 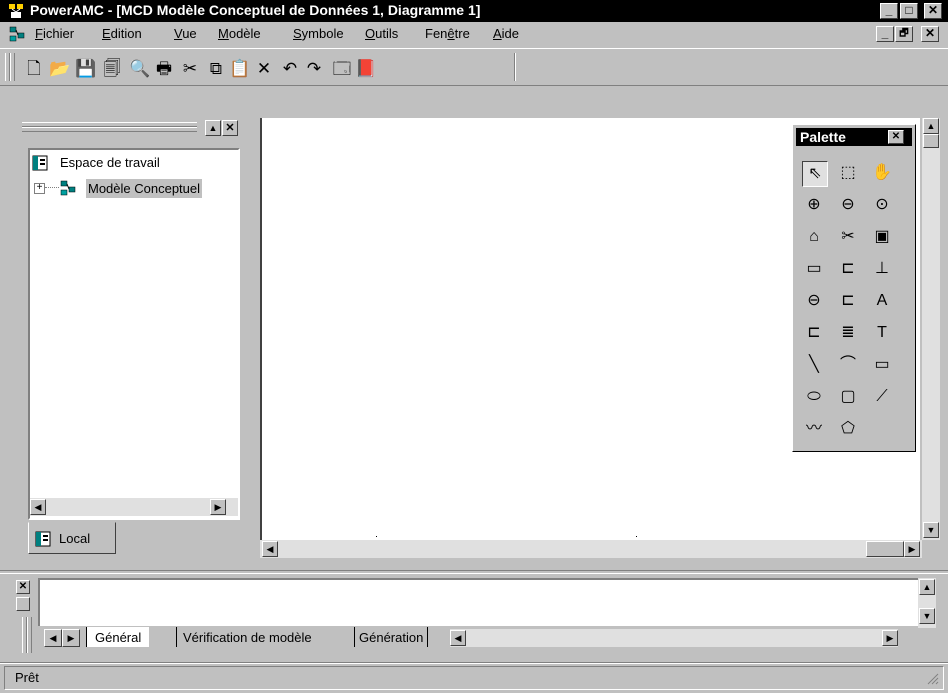 I want to click on model-icon, so click(x=68, y=188).